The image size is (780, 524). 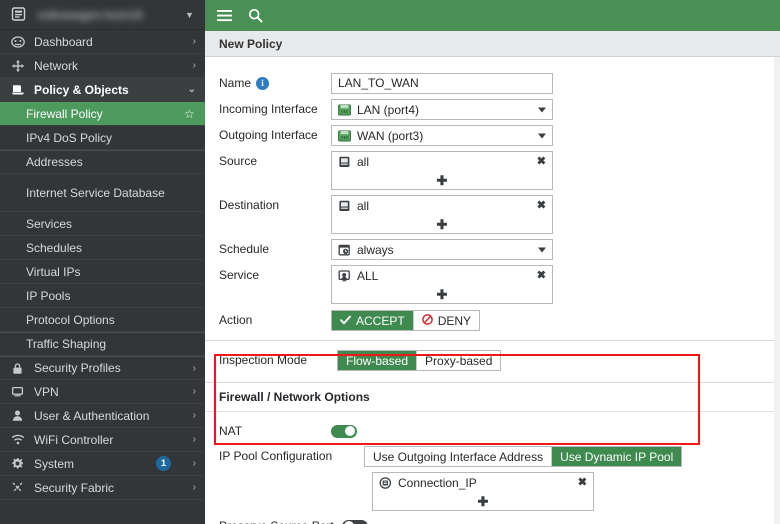 I want to click on use-outgoing-interface-address-button: Use Outgoing Interface Address, so click(x=458, y=456).